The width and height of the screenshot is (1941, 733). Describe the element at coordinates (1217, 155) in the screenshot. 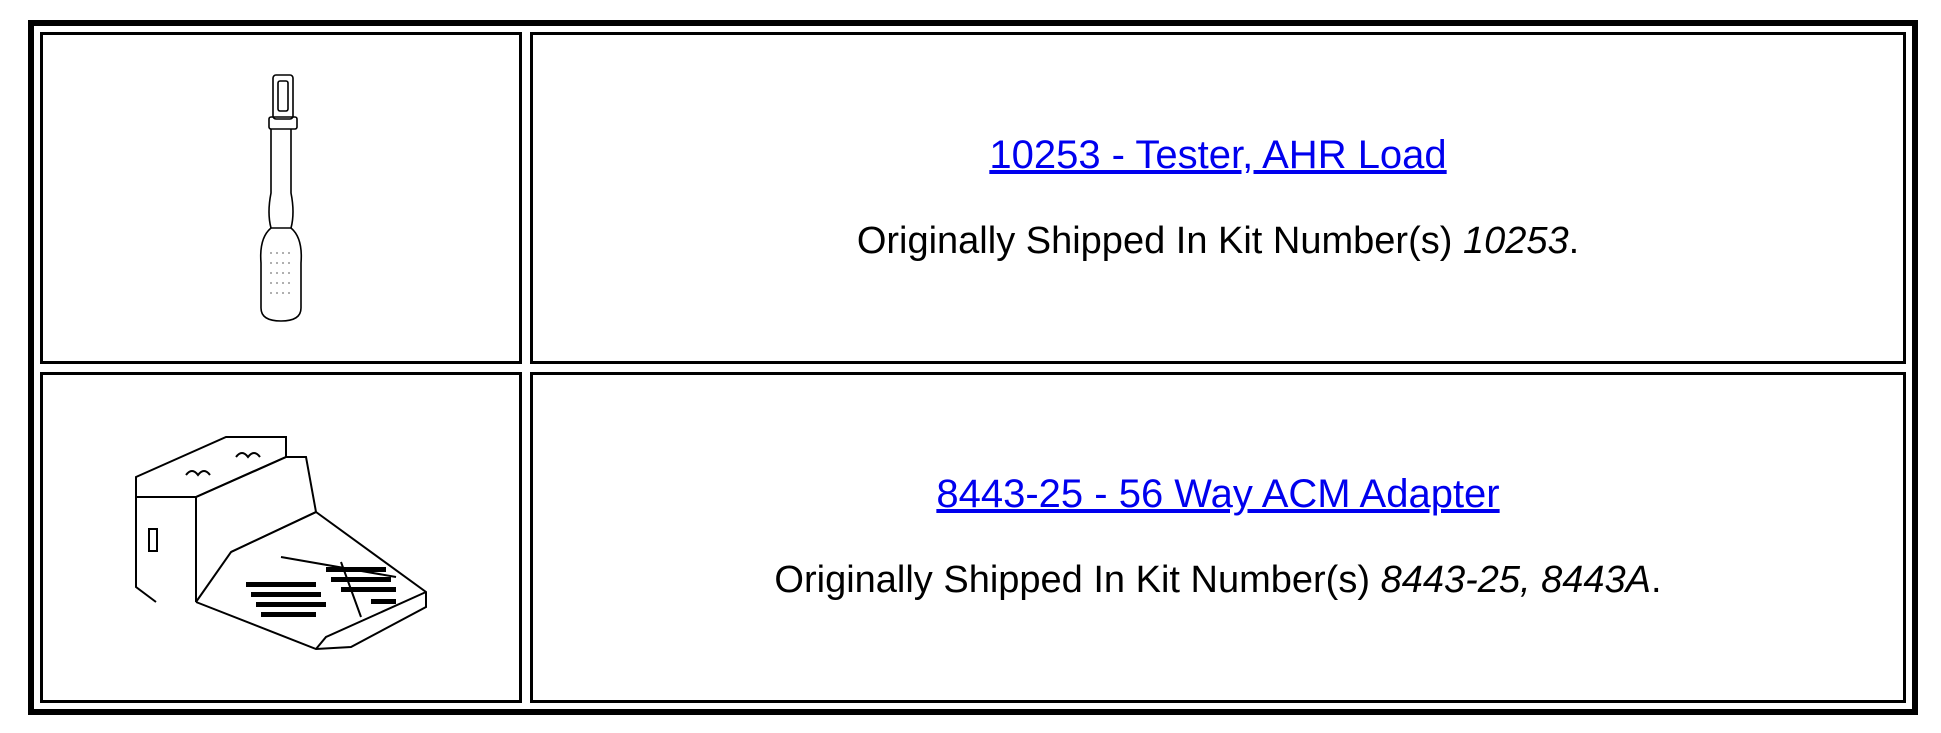

I see `tool-link-10253: 10253 - Tester, AHR Load` at that location.